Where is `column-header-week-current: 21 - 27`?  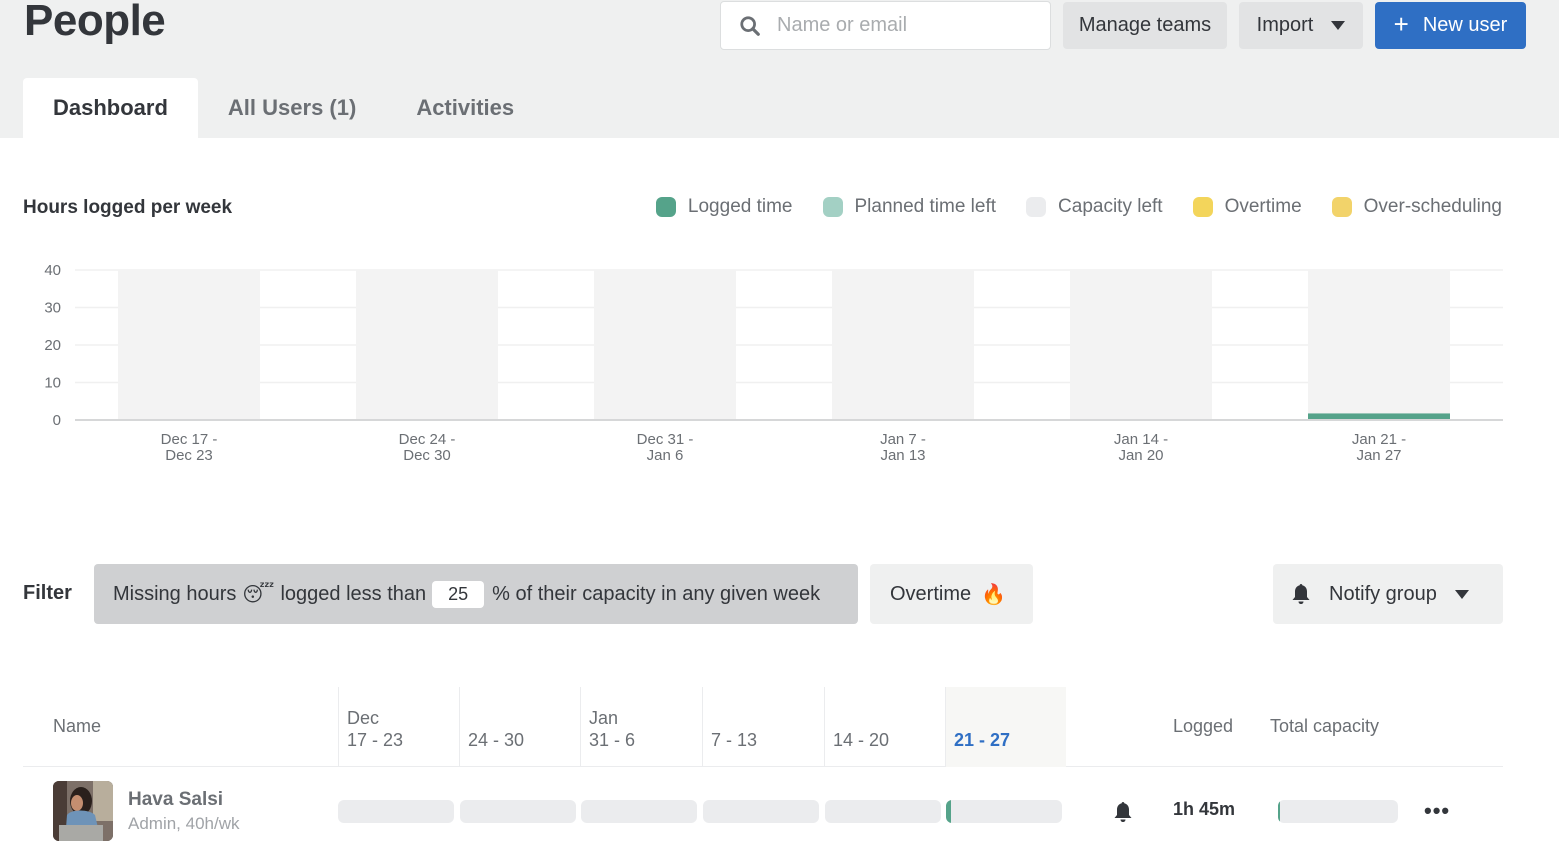
column-header-week-current: 21 - 27 is located at coordinates (1005, 727).